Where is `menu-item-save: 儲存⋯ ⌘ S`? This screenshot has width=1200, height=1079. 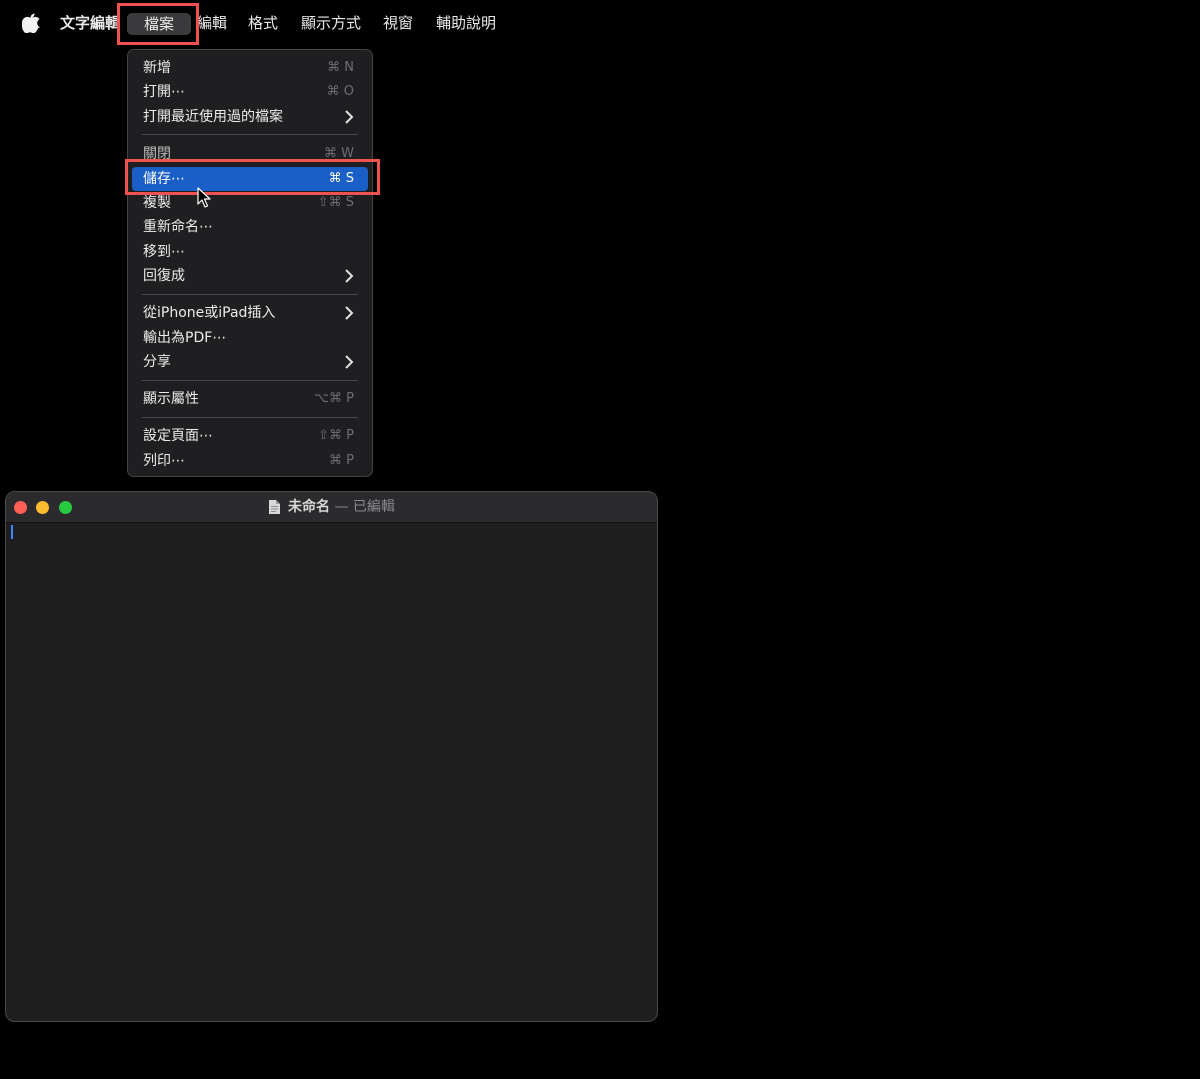
menu-item-save: 儲存⋯ ⌘ S is located at coordinates (250, 179).